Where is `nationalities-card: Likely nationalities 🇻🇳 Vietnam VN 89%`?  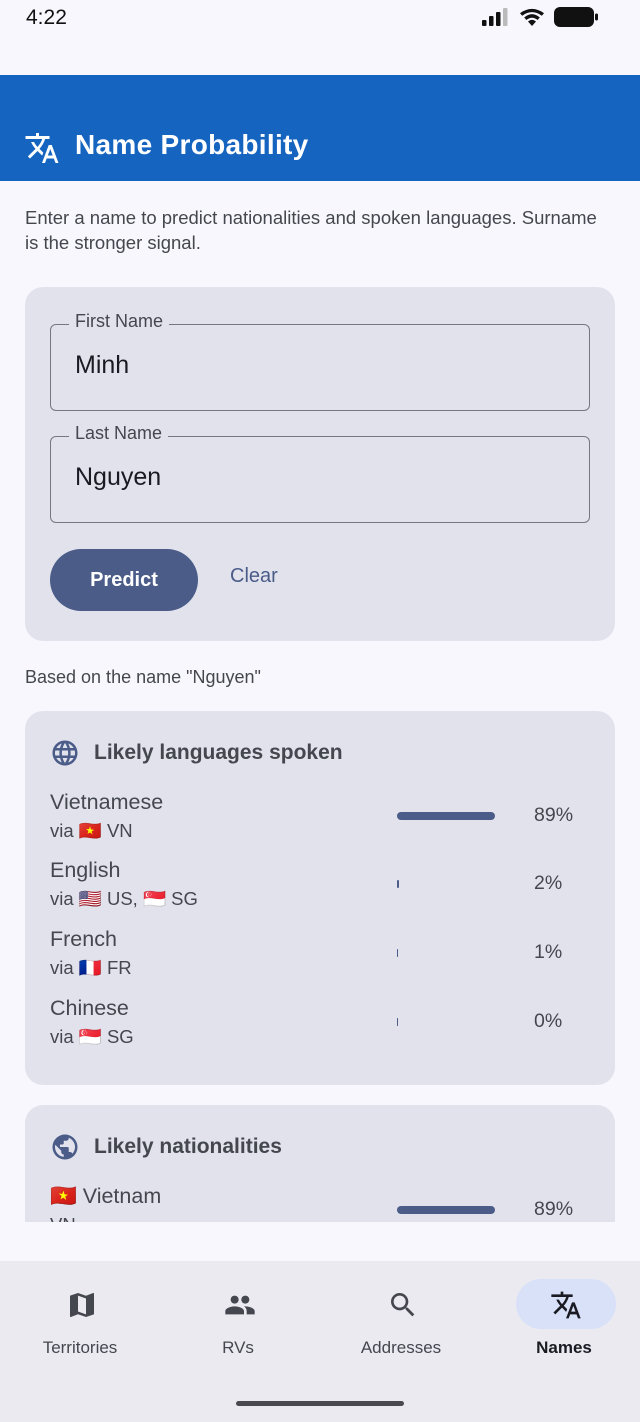
nationalities-card: Likely nationalities 🇻🇳 Vietnam VN 89% is located at coordinates (320, 1163).